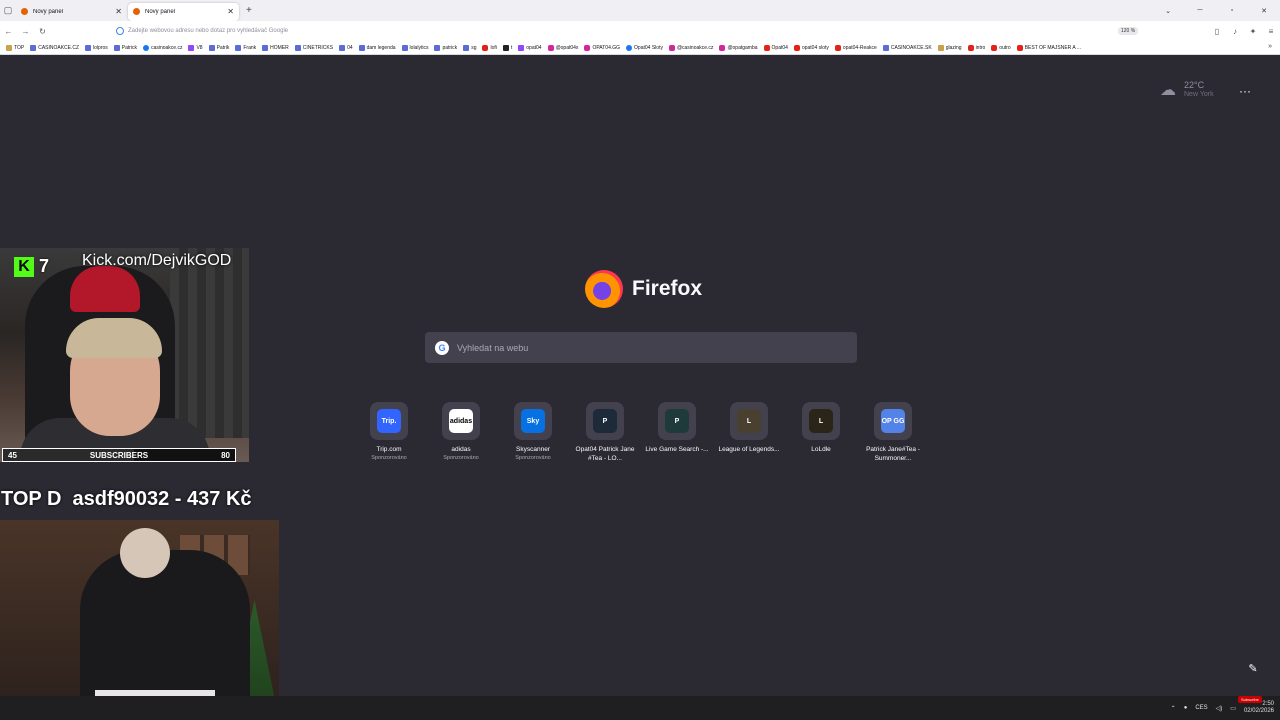 Image resolution: width=1280 pixels, height=720 pixels. Describe the element at coordinates (1245, 91) in the screenshot. I see `more-options-icon: ···` at that location.